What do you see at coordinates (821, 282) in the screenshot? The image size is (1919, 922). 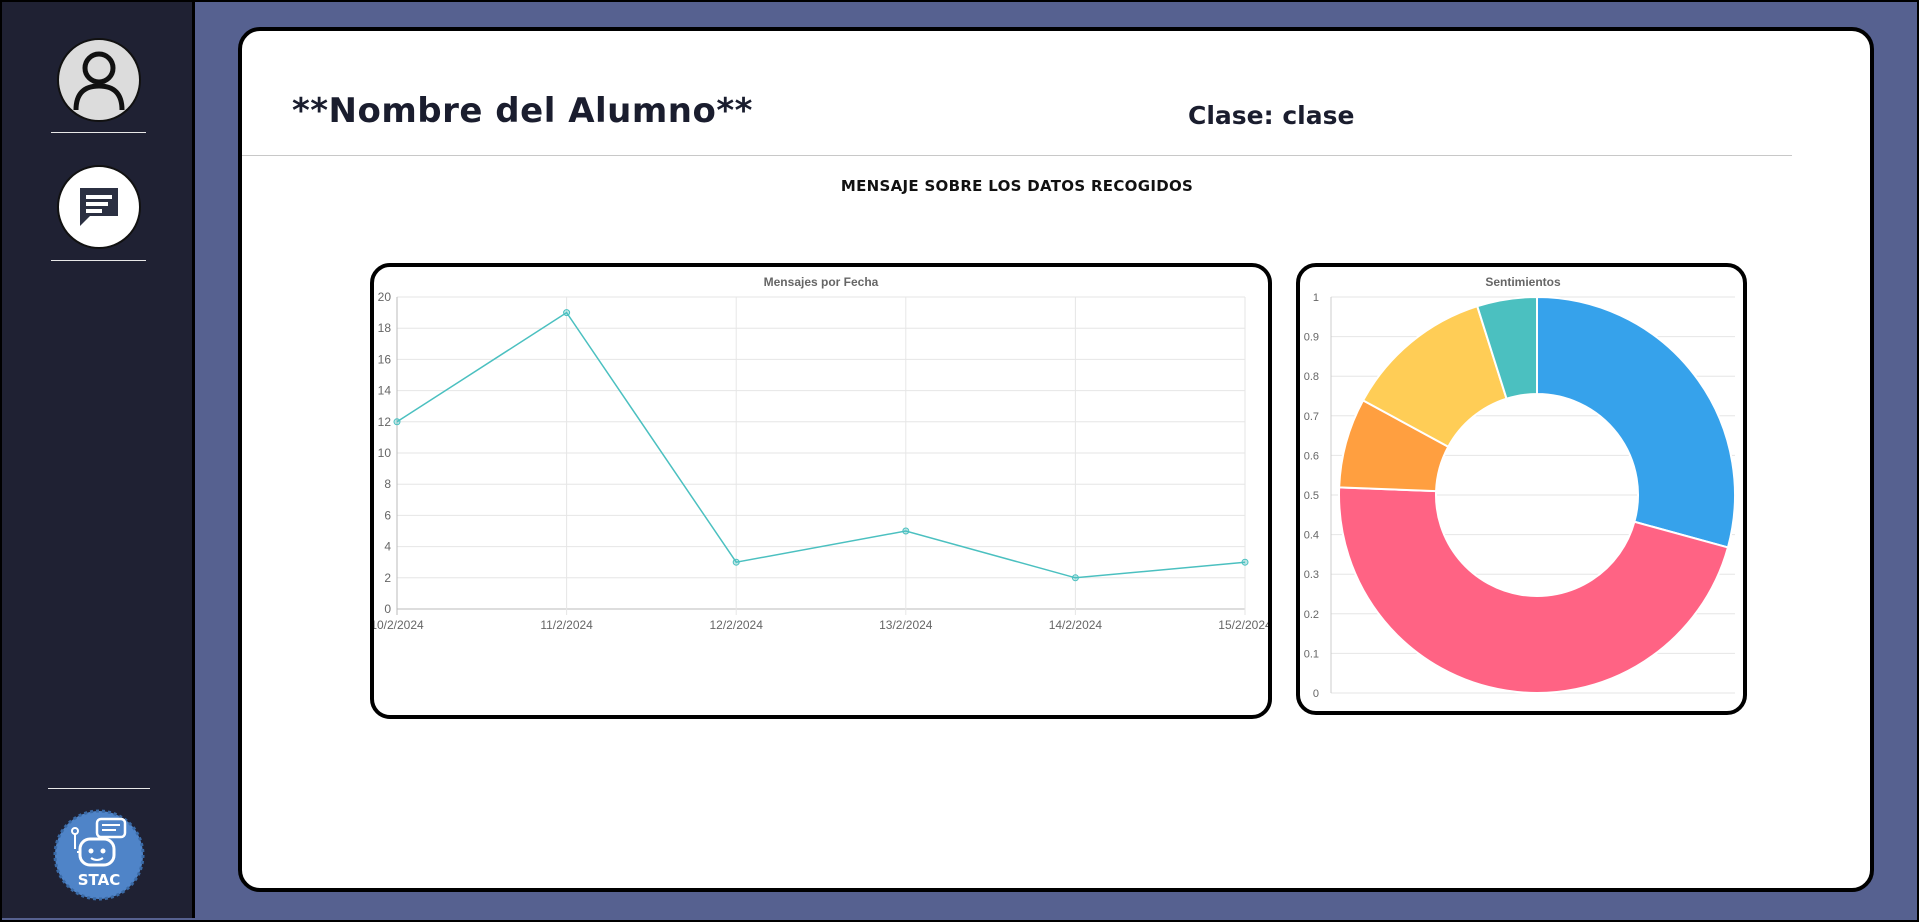 I see `chart-title: Mensajes por Fecha` at bounding box center [821, 282].